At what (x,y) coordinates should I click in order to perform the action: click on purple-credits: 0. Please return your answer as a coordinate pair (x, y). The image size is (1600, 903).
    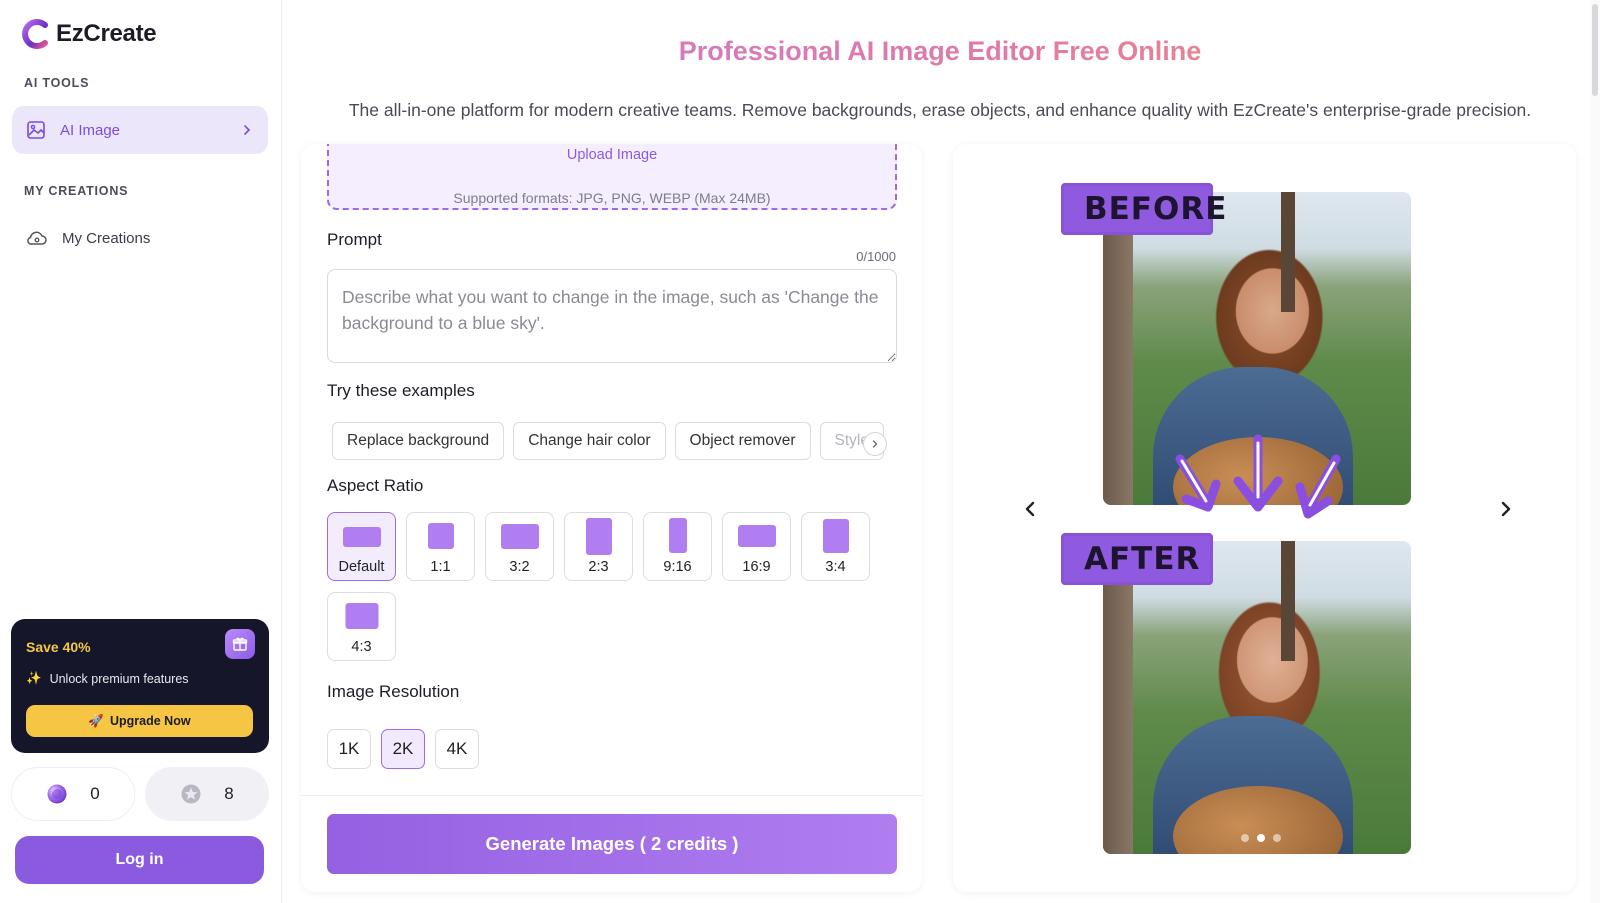
    Looking at the image, I should click on (73, 794).